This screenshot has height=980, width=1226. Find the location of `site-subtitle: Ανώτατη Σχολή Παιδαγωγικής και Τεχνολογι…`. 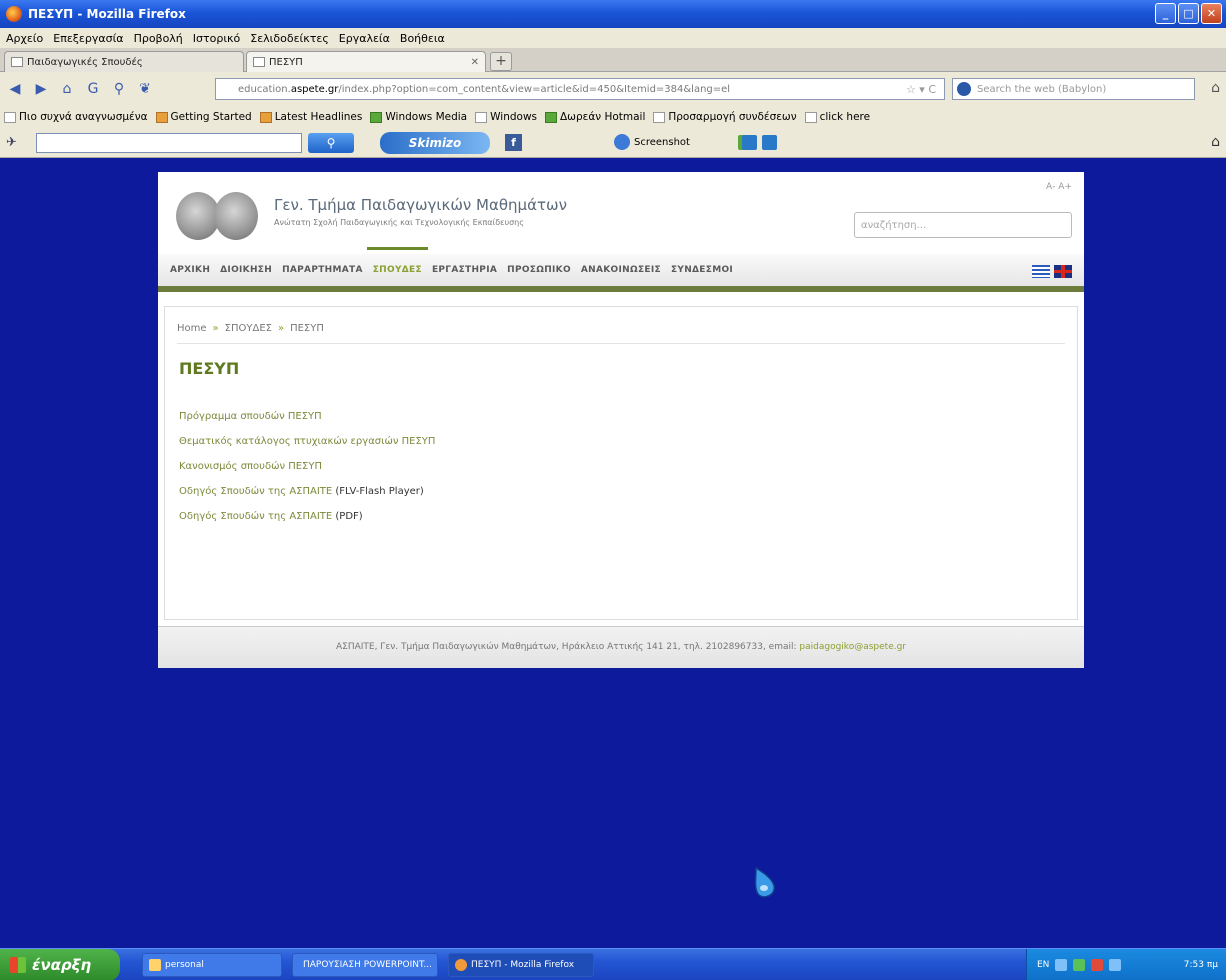

site-subtitle: Ανώτατη Σχολή Παιδαγωγικής και Τεχνολογι… is located at coordinates (399, 222).